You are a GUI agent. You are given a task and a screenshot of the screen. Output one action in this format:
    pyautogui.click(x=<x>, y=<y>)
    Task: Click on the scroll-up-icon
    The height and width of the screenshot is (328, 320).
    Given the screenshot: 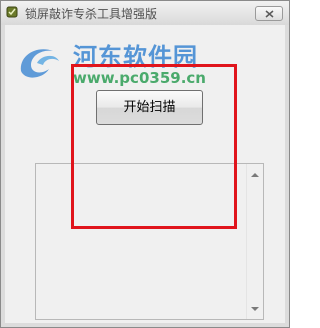 What is the action you would take?
    pyautogui.click(x=255, y=175)
    